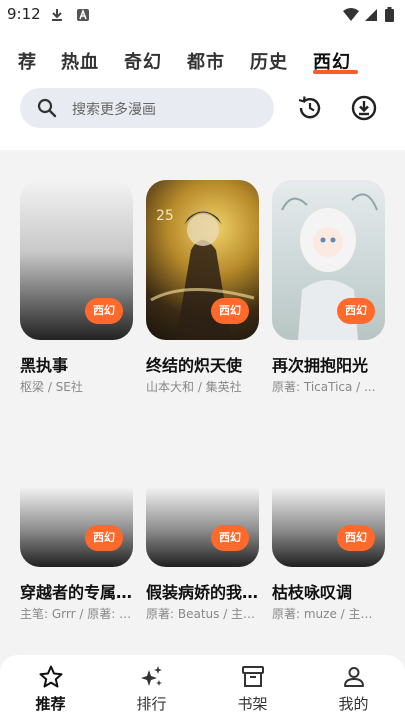 The width and height of the screenshot is (405, 720). I want to click on history-button, so click(310, 108).